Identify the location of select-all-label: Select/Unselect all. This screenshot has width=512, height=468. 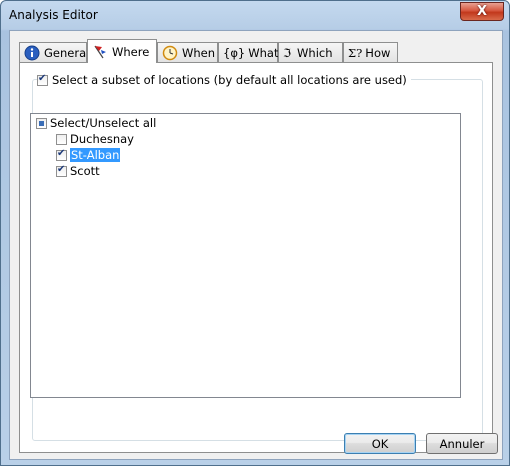
(103, 123).